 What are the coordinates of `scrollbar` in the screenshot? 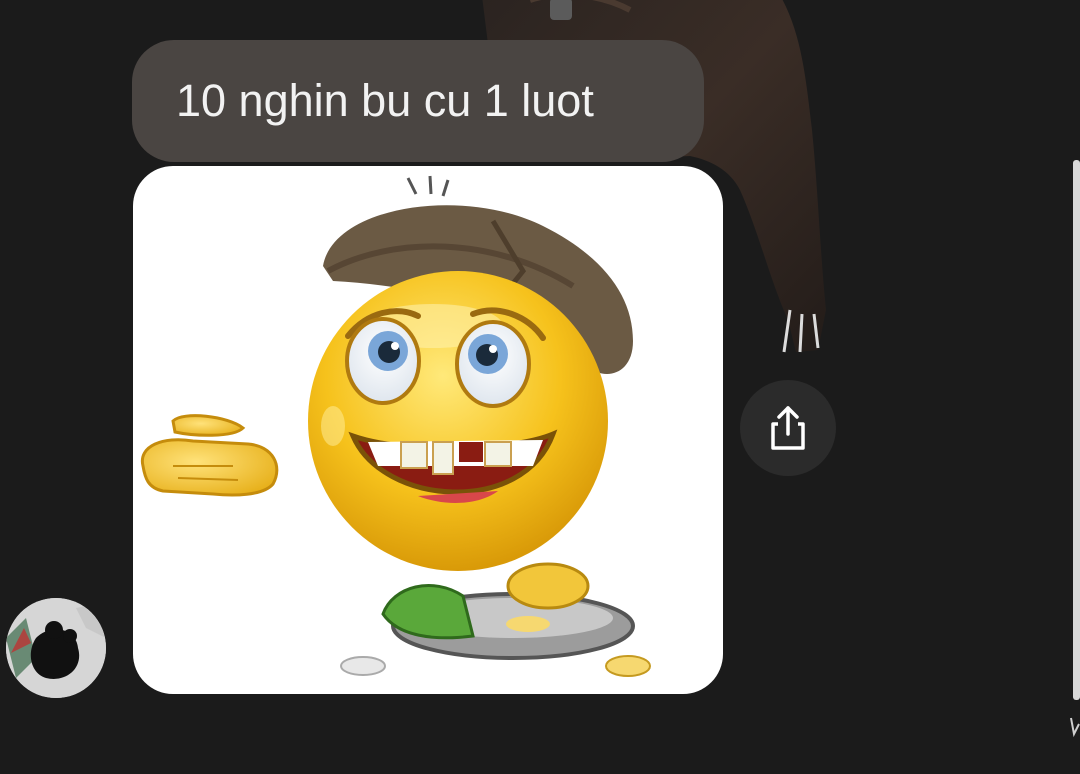 It's located at (1076, 430).